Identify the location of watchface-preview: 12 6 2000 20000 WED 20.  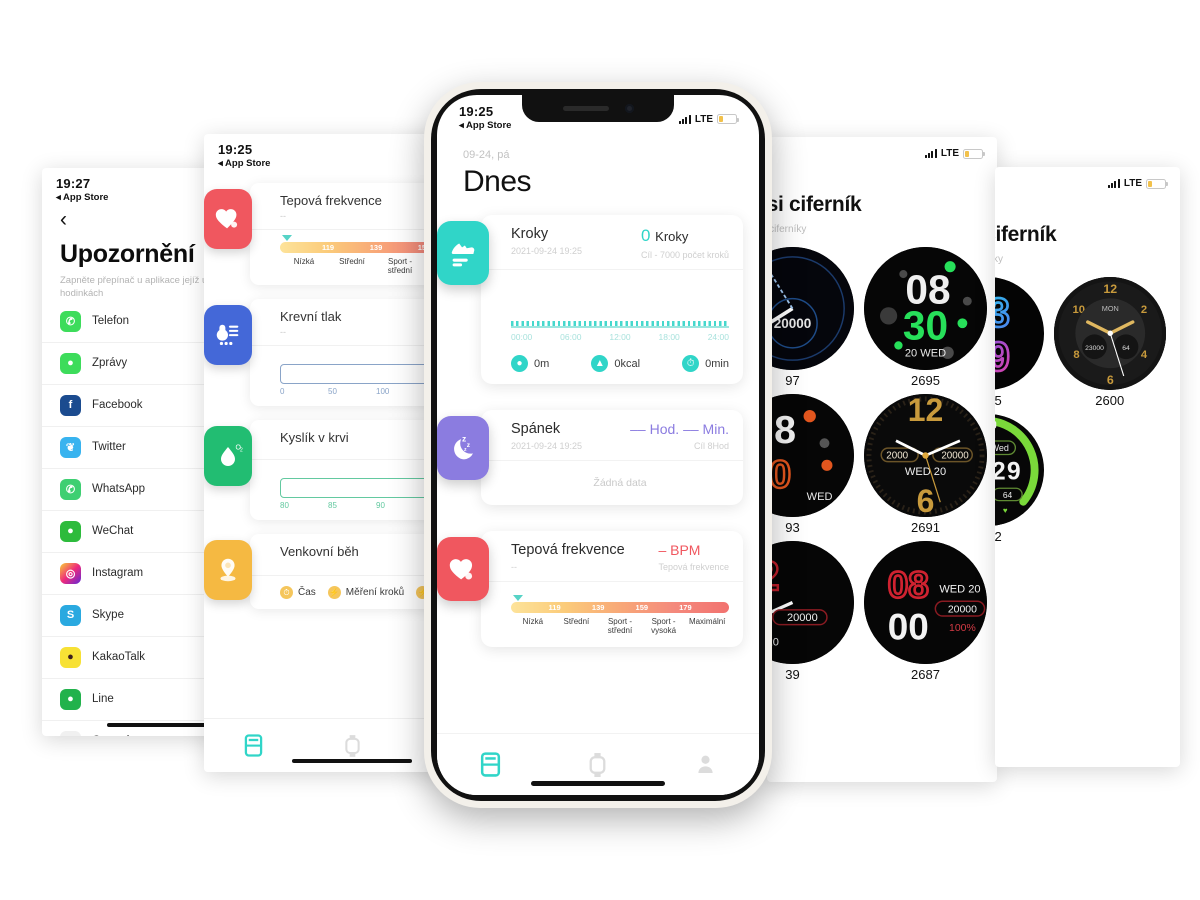
(925, 455).